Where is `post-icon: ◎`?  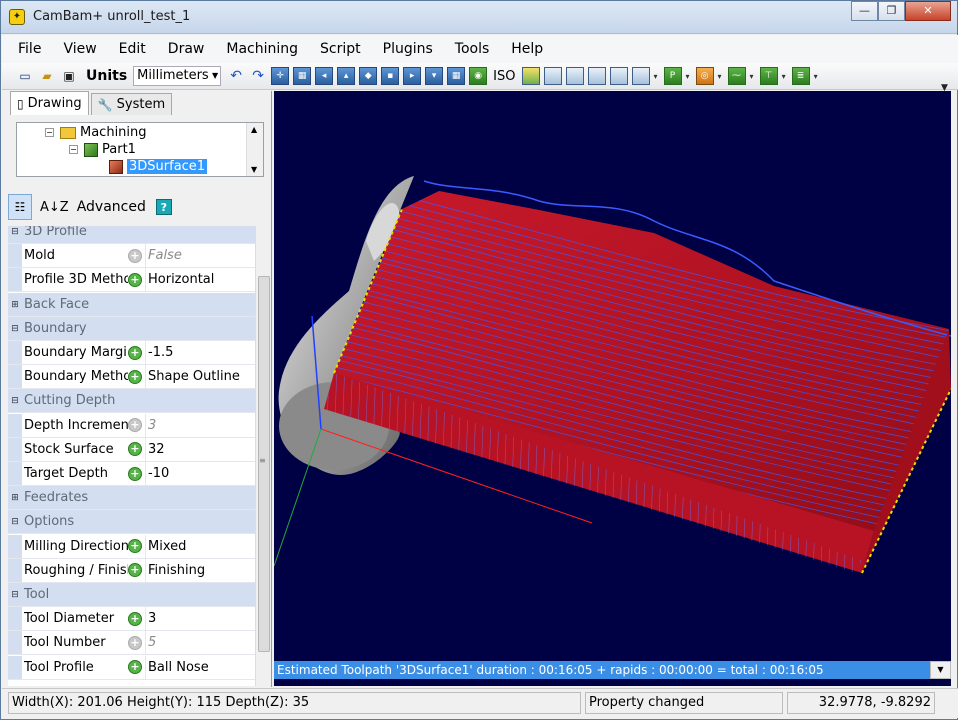 post-icon: ◎ is located at coordinates (704, 76).